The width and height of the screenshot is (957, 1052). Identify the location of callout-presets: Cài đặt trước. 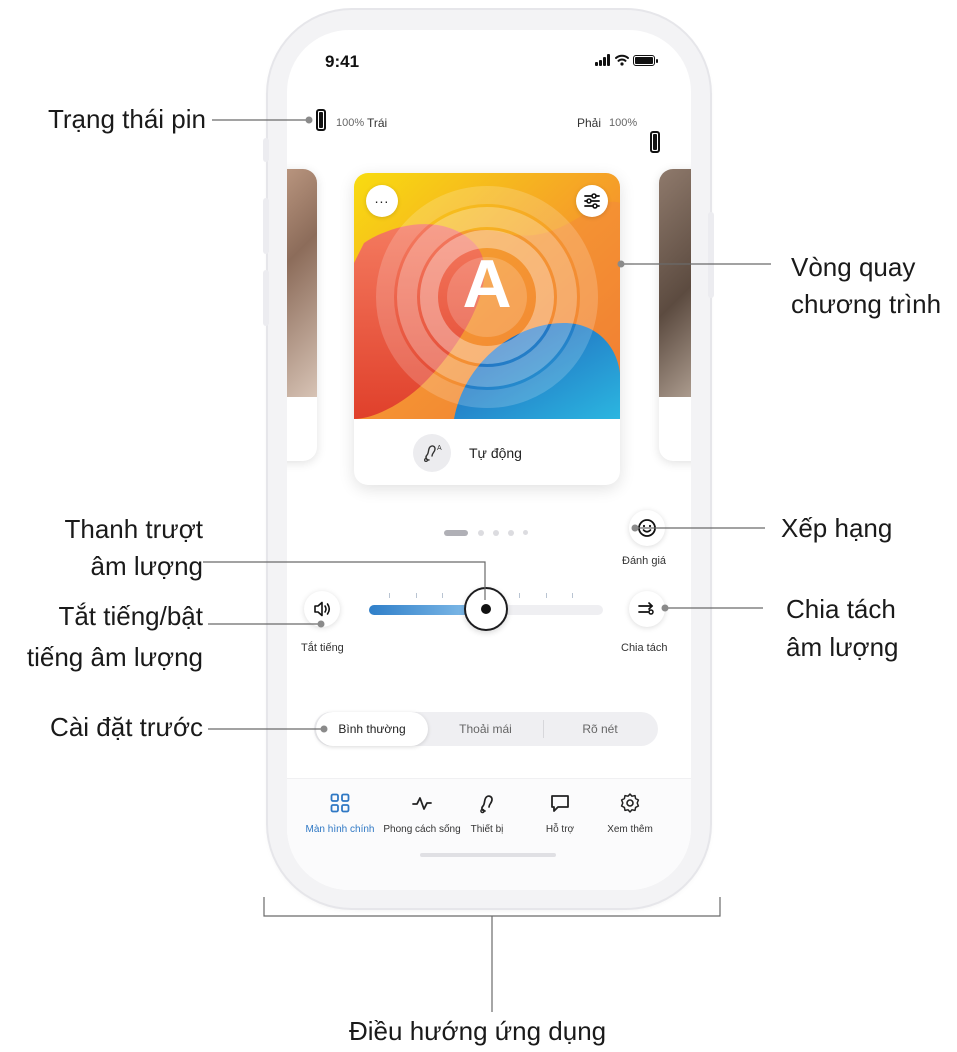
(126, 727).